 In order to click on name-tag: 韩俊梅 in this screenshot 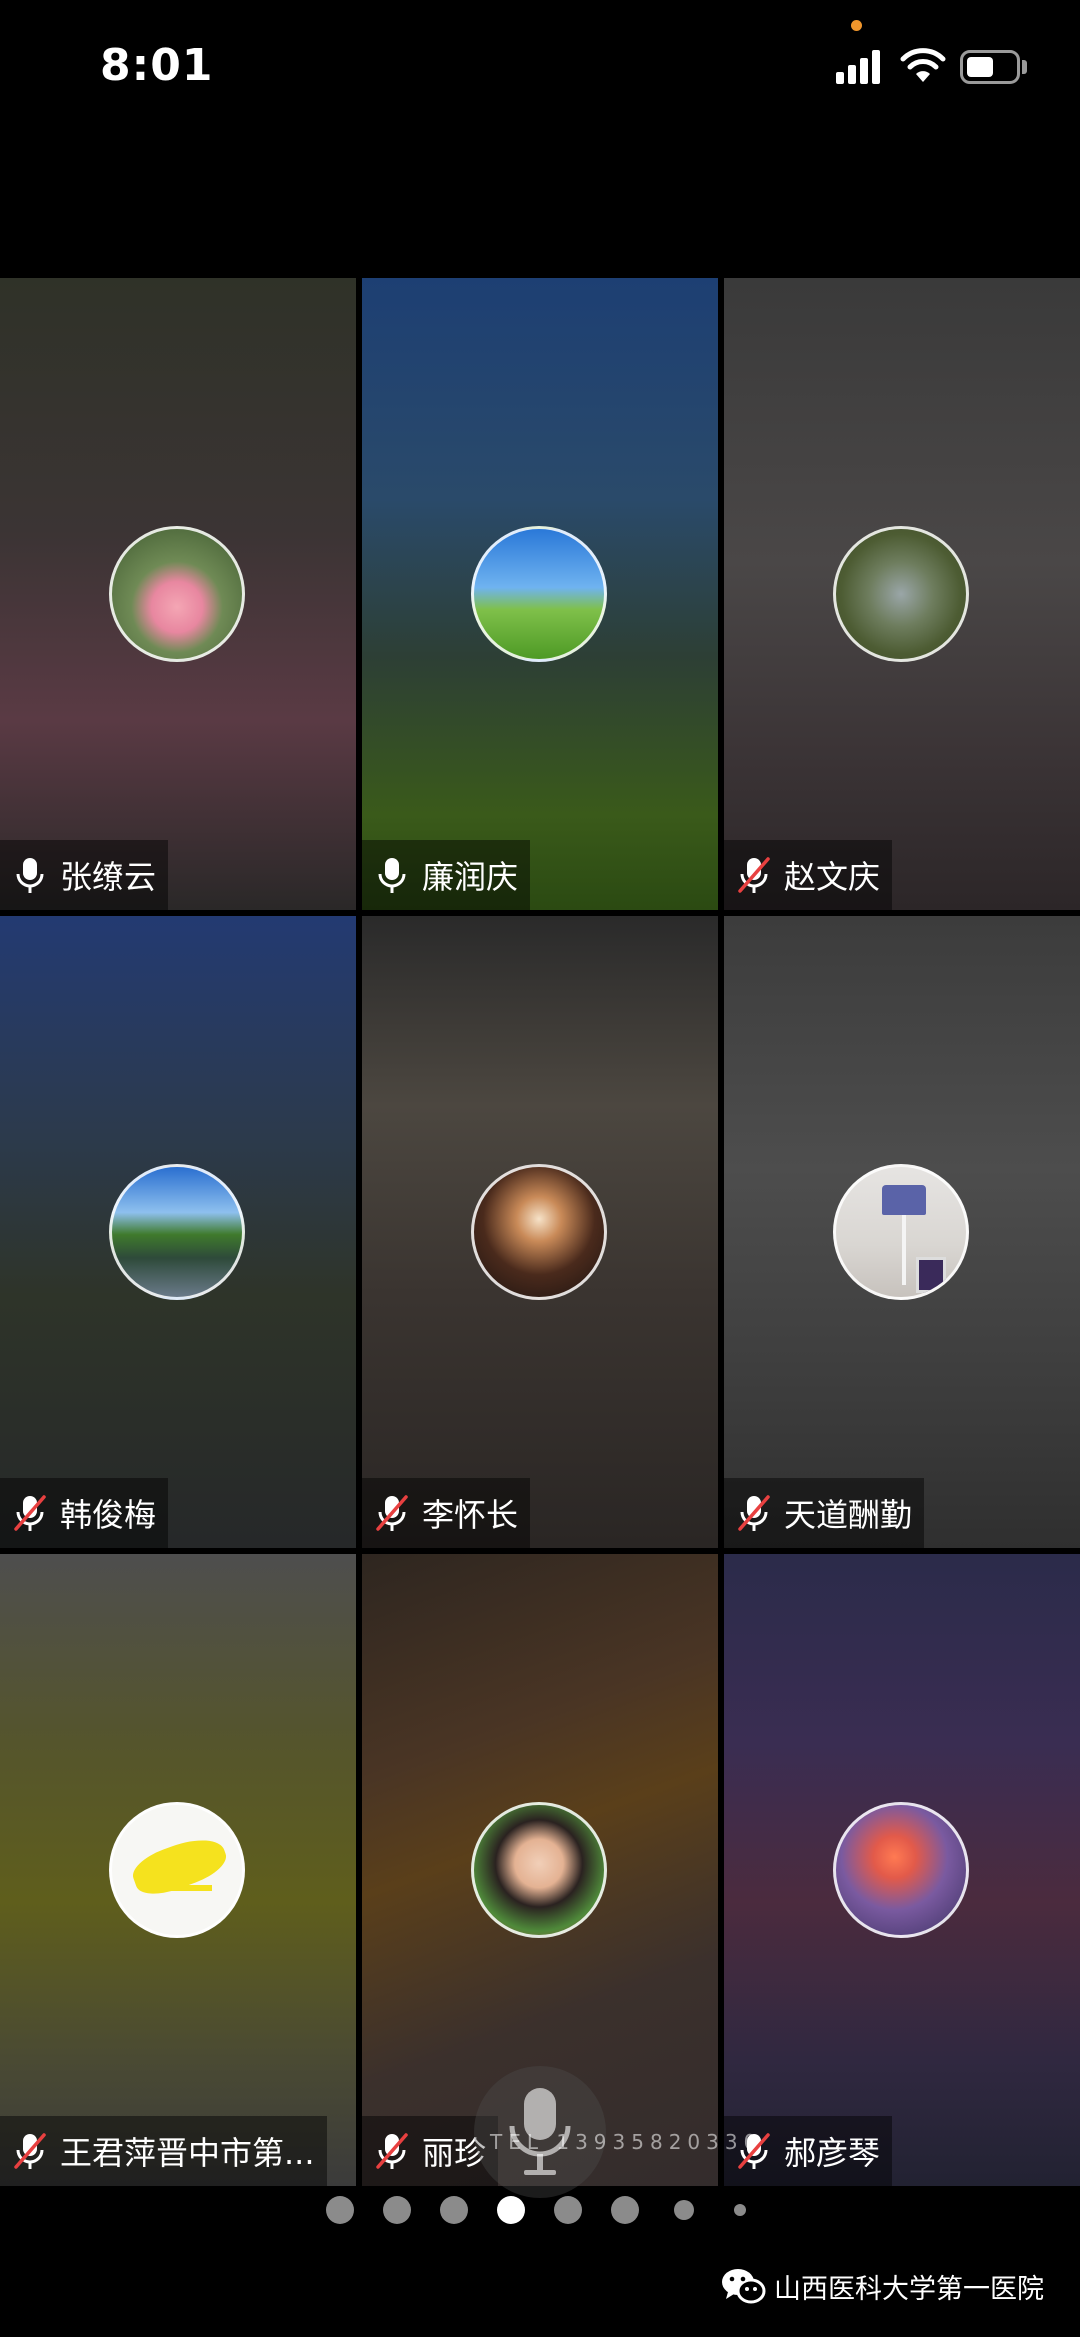, I will do `click(84, 1513)`.